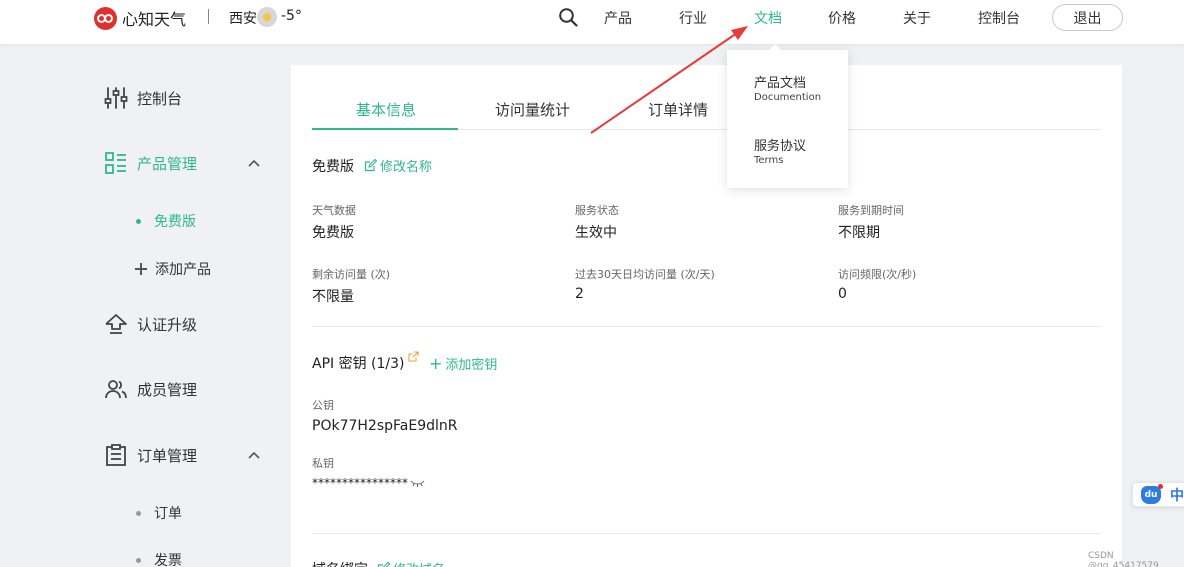  What do you see at coordinates (1087, 17) in the screenshot?
I see `logout-button: 退出` at bounding box center [1087, 17].